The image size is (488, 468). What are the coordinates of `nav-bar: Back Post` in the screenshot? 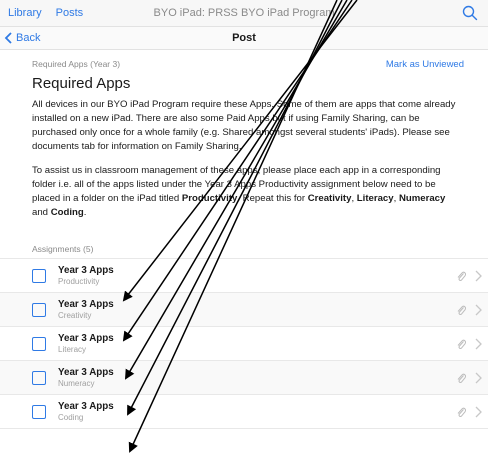 It's located at (244, 38).